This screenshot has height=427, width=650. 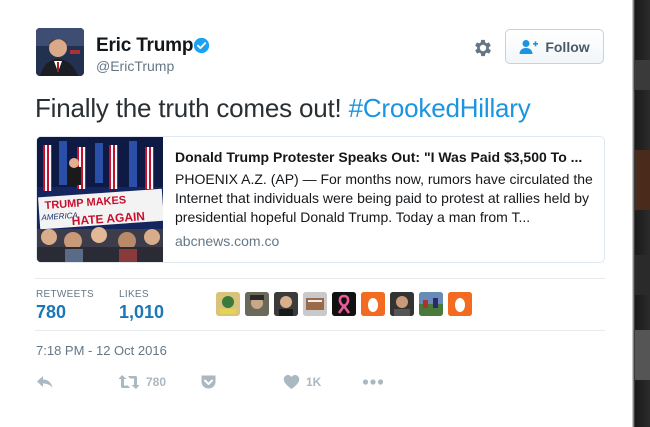 I want to click on like-count: 1K, so click(x=314, y=382).